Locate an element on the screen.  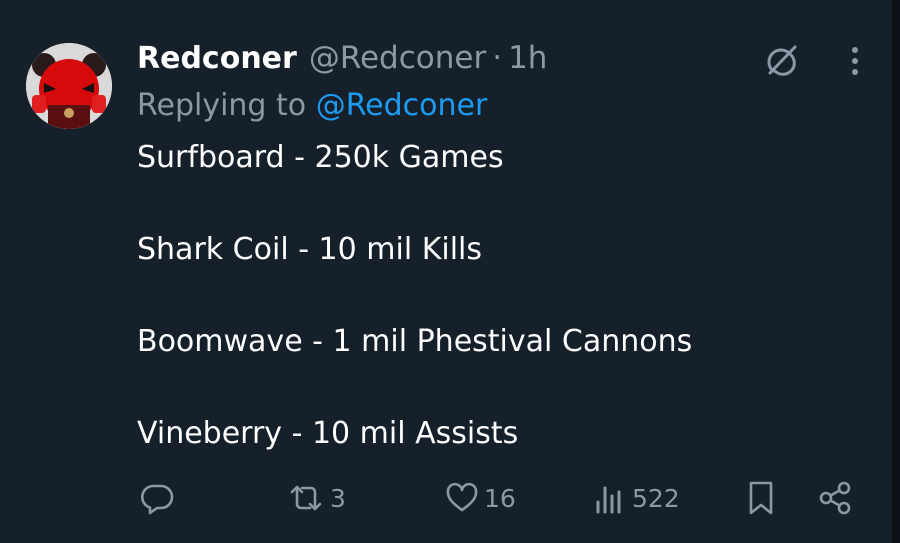
like-button: 16 is located at coordinates (480, 498).